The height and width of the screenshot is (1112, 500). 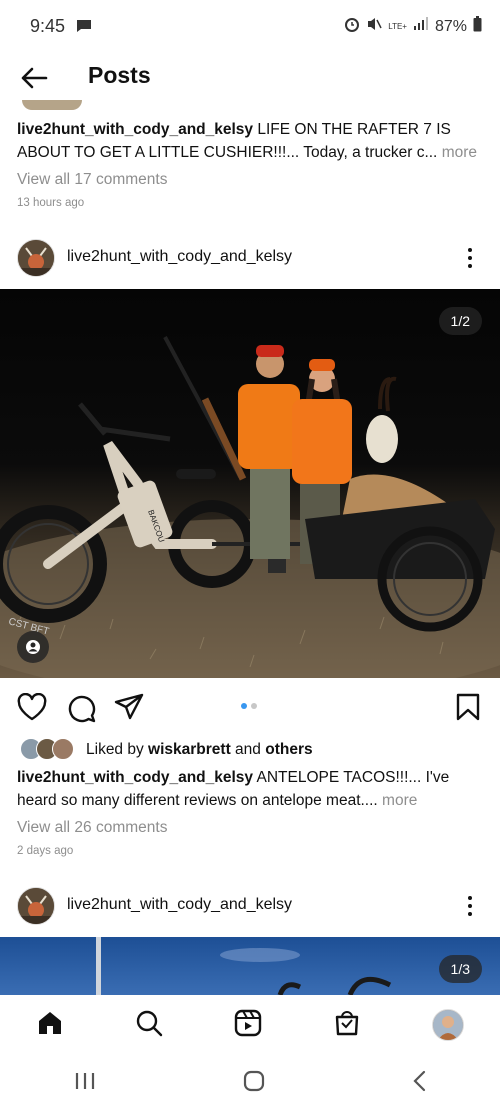 I want to click on liked-by-avatars, so click(x=49, y=749).